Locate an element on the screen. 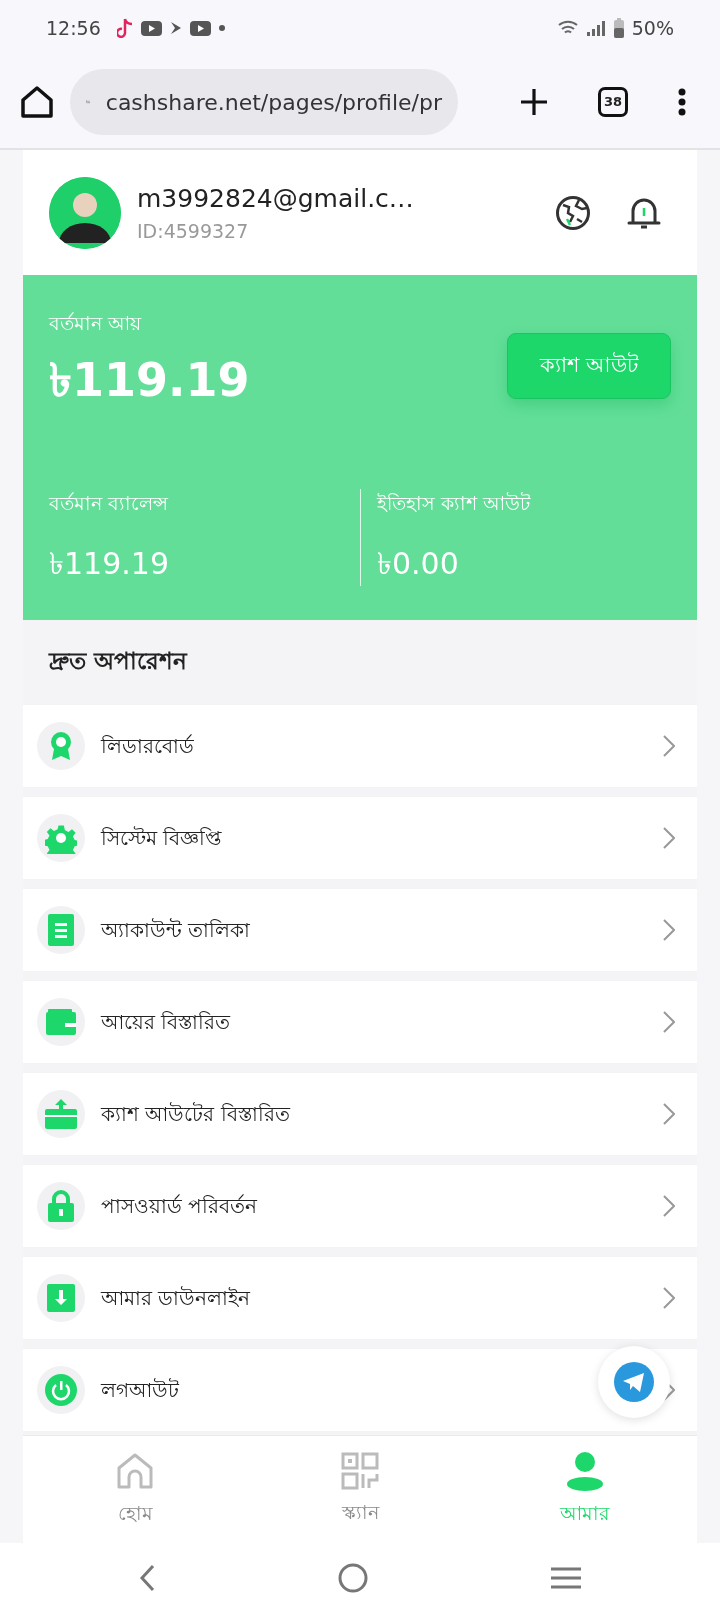 The image size is (720, 1612). status-time: 12:56 is located at coordinates (73, 28).